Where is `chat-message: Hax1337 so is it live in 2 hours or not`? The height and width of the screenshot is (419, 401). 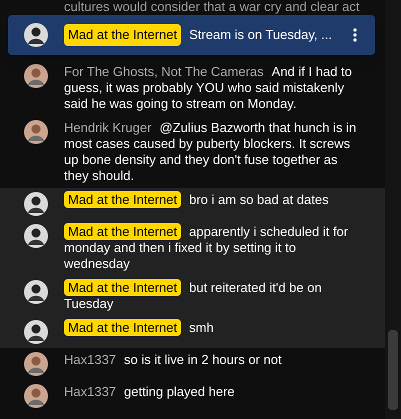 chat-message: Hax1337 so is it live in 2 hours or not is located at coordinates (173, 360).